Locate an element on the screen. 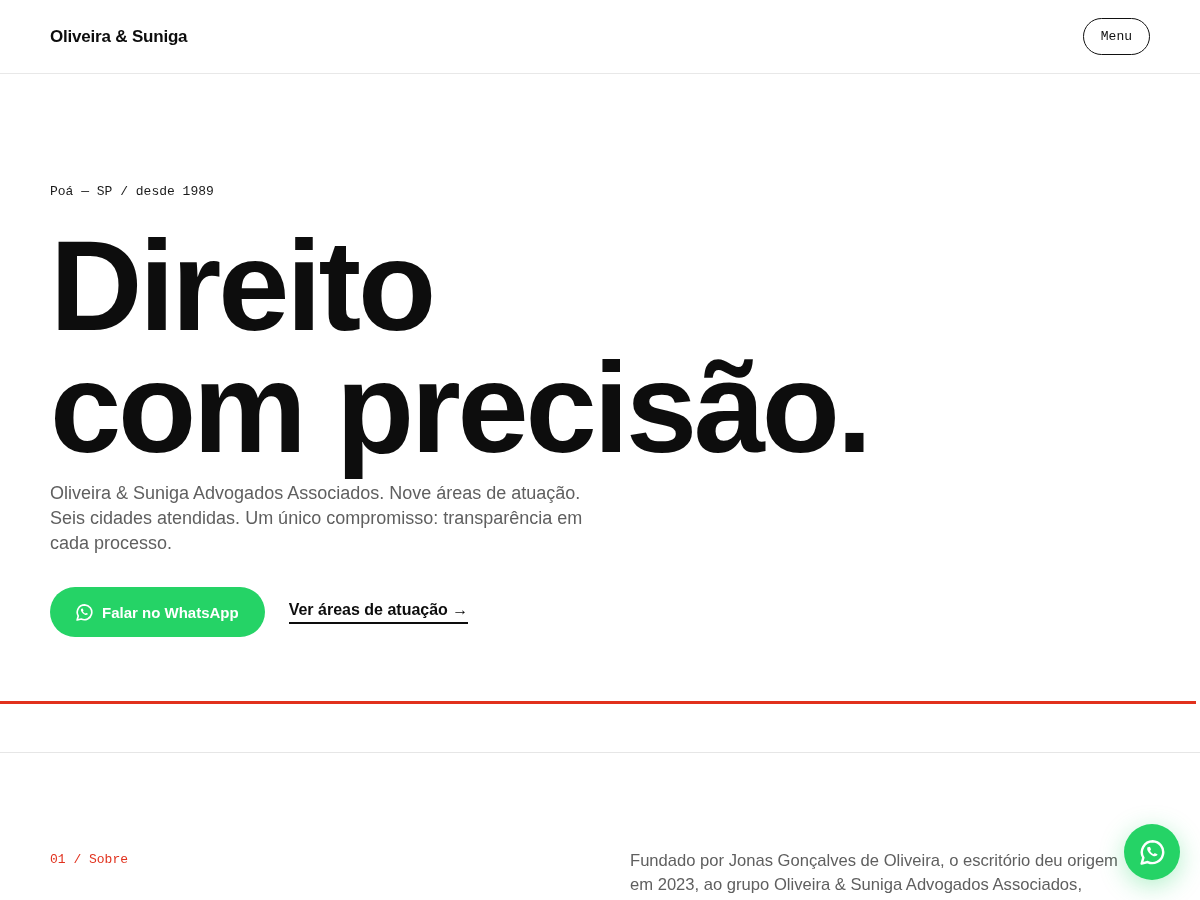 Image resolution: width=1200 pixels, height=900 pixels. areas-link: Ver áreas de atuação → is located at coordinates (378, 612).